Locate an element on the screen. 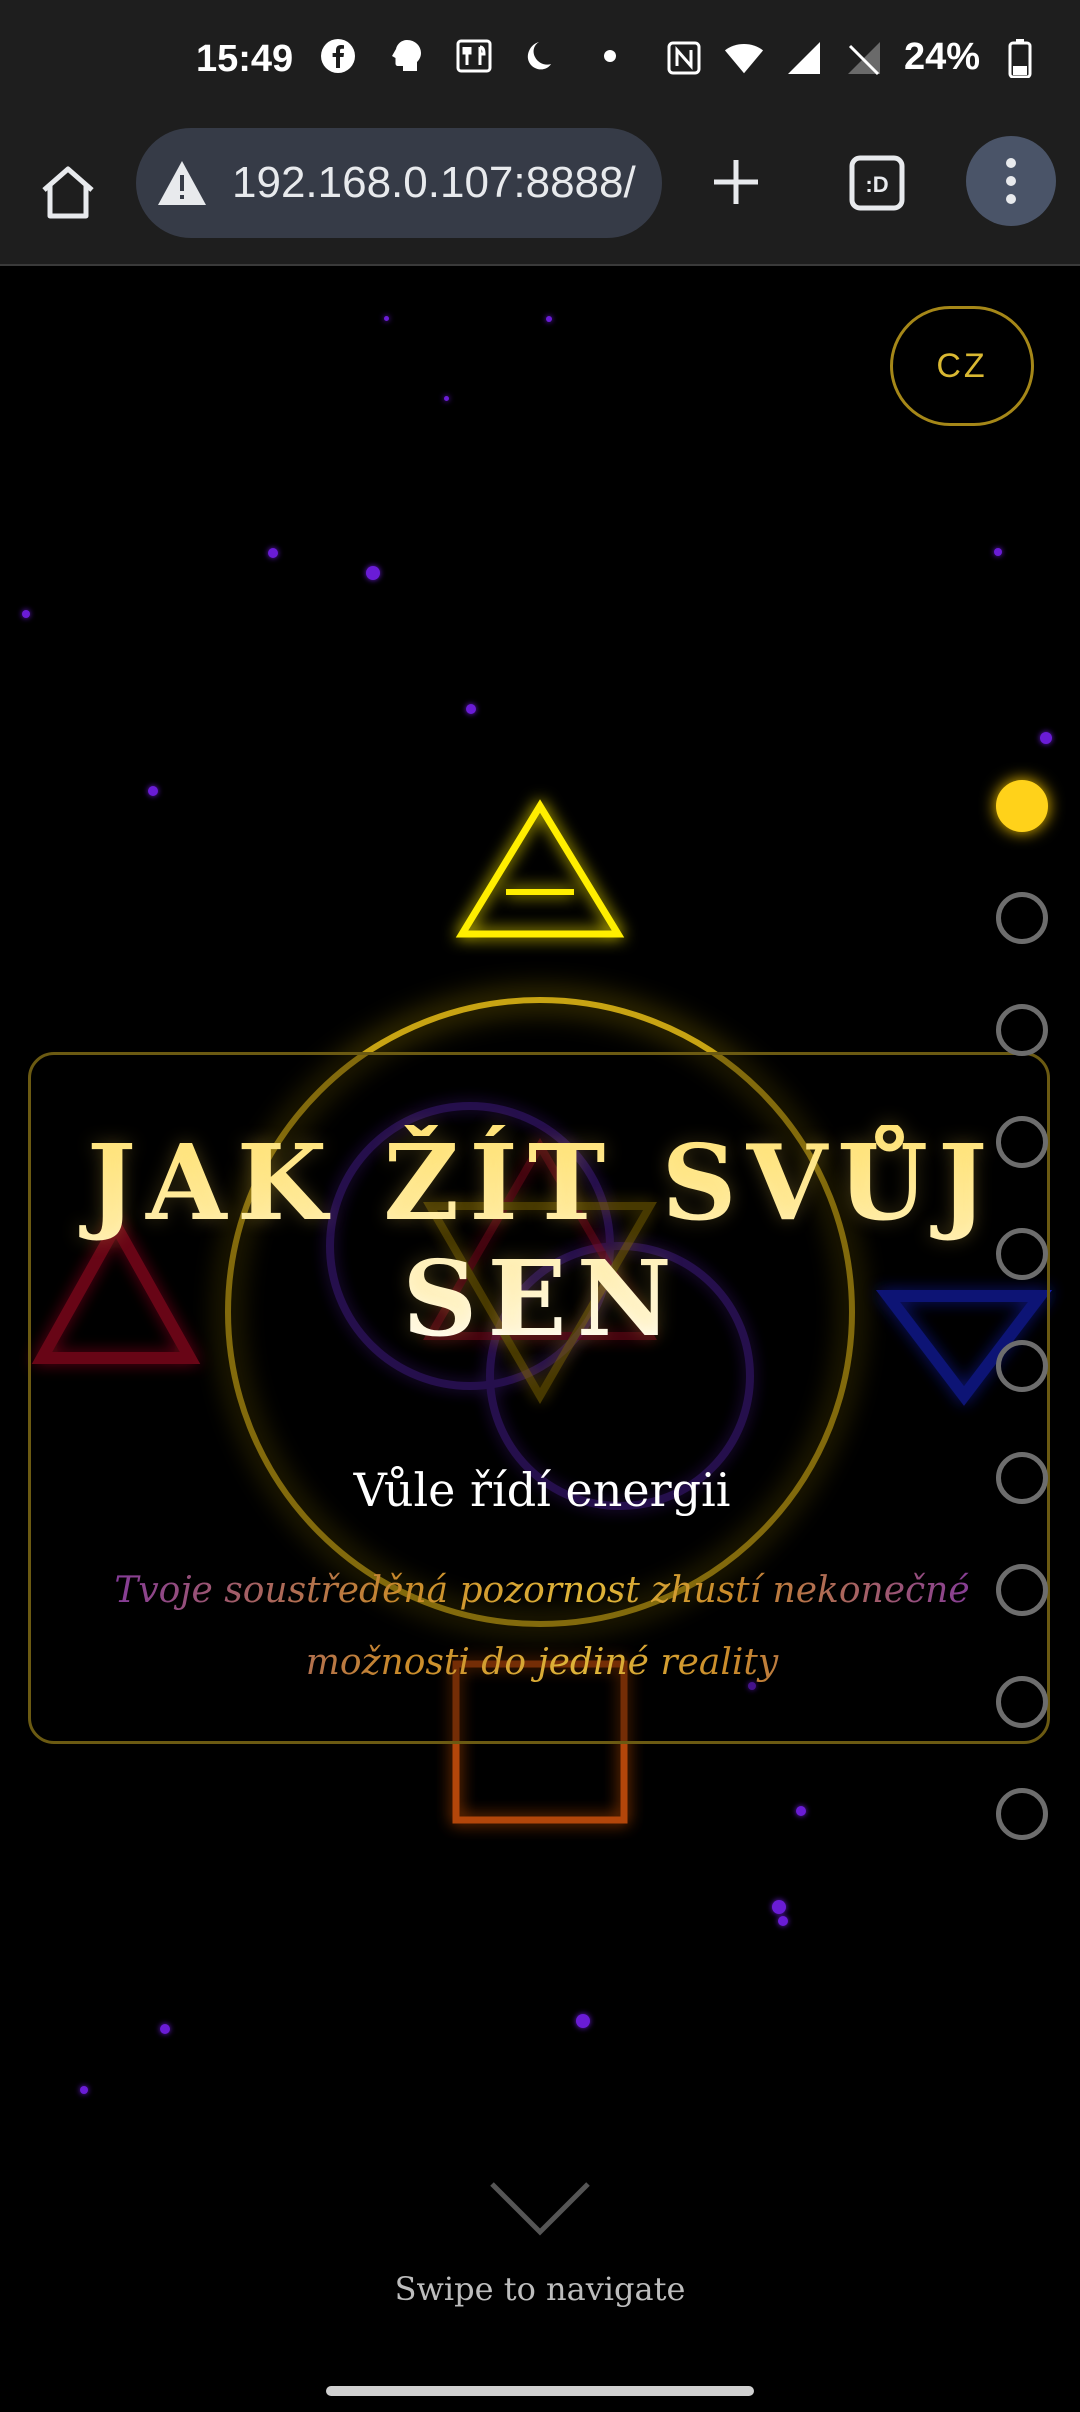 The width and height of the screenshot is (1080, 2412). address-bar: 192.168.0.107:8888/ is located at coordinates (399, 183).